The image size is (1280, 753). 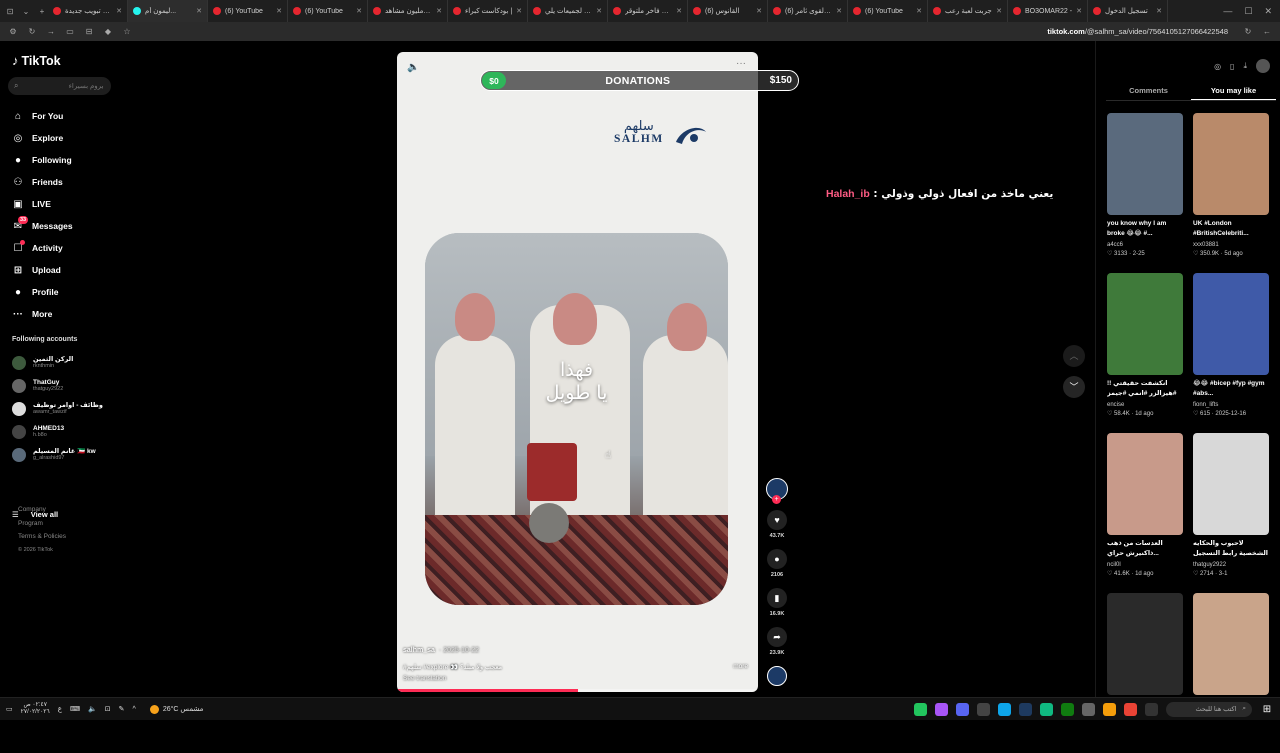 I want to click on card-author: ncil0l, so click(x=1145, y=565).